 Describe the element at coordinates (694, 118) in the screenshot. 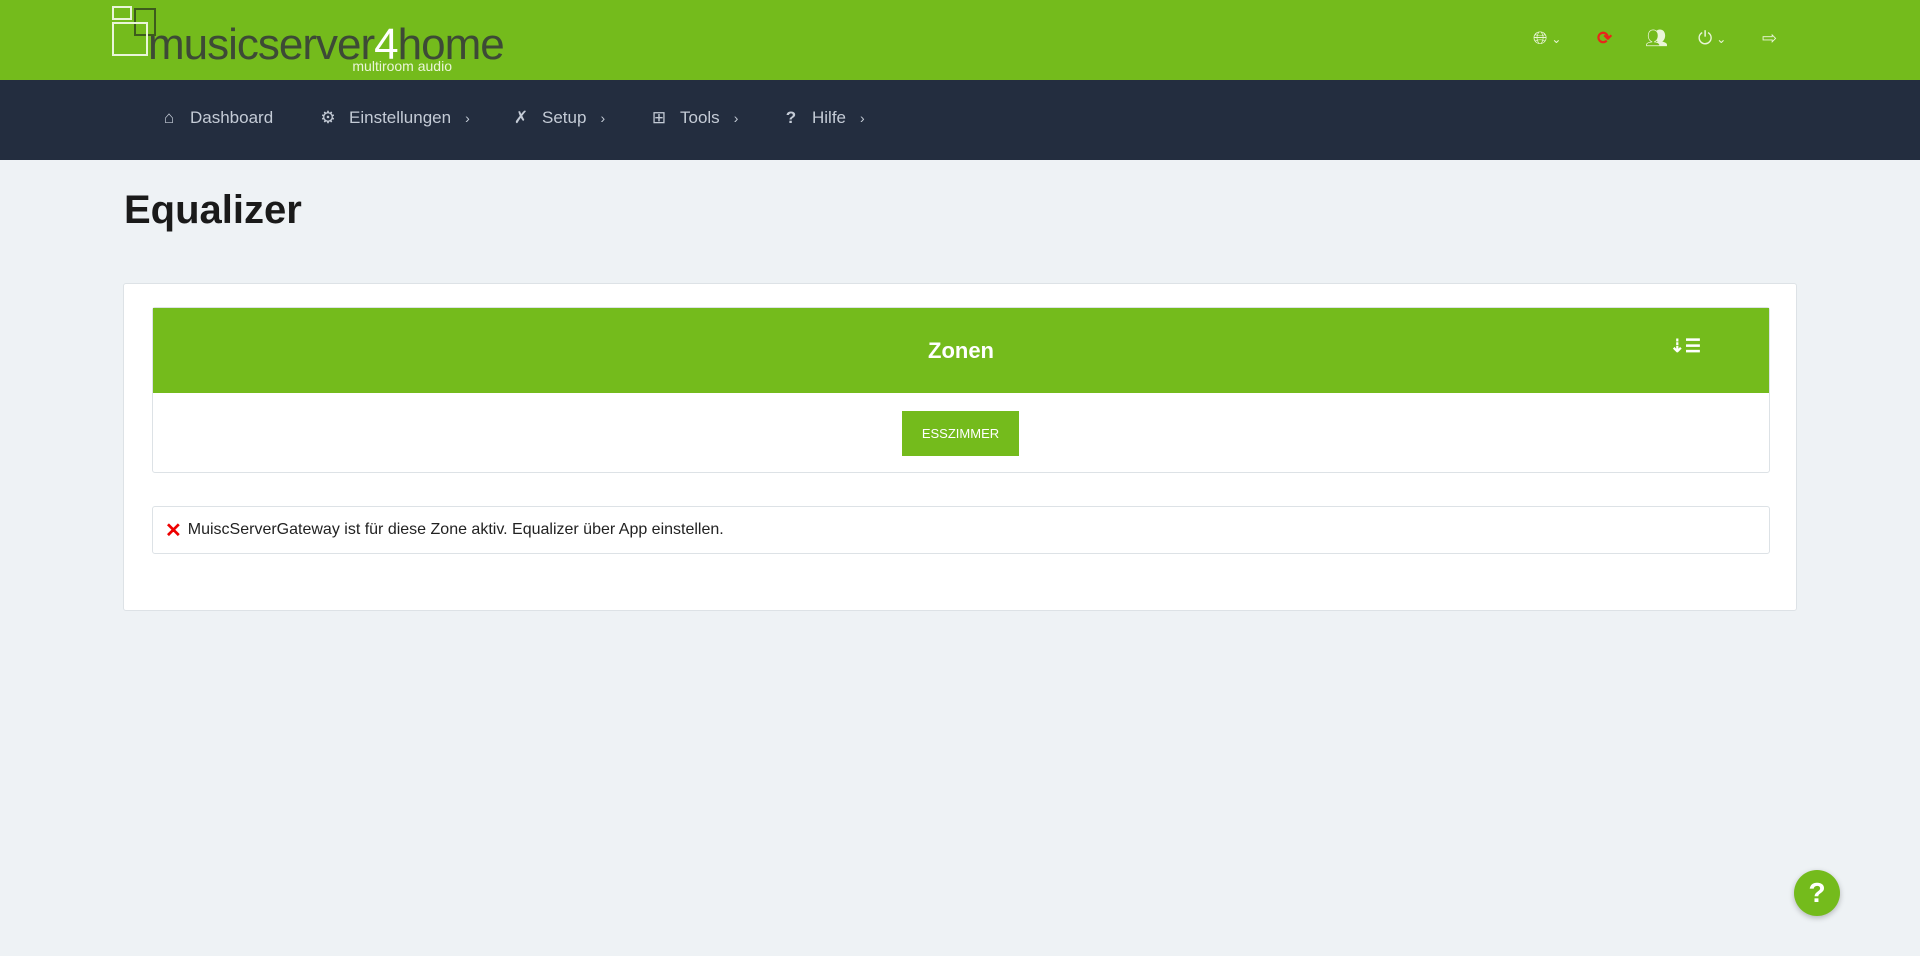

I see `nav-tools: ⊞ Tools ›` at that location.